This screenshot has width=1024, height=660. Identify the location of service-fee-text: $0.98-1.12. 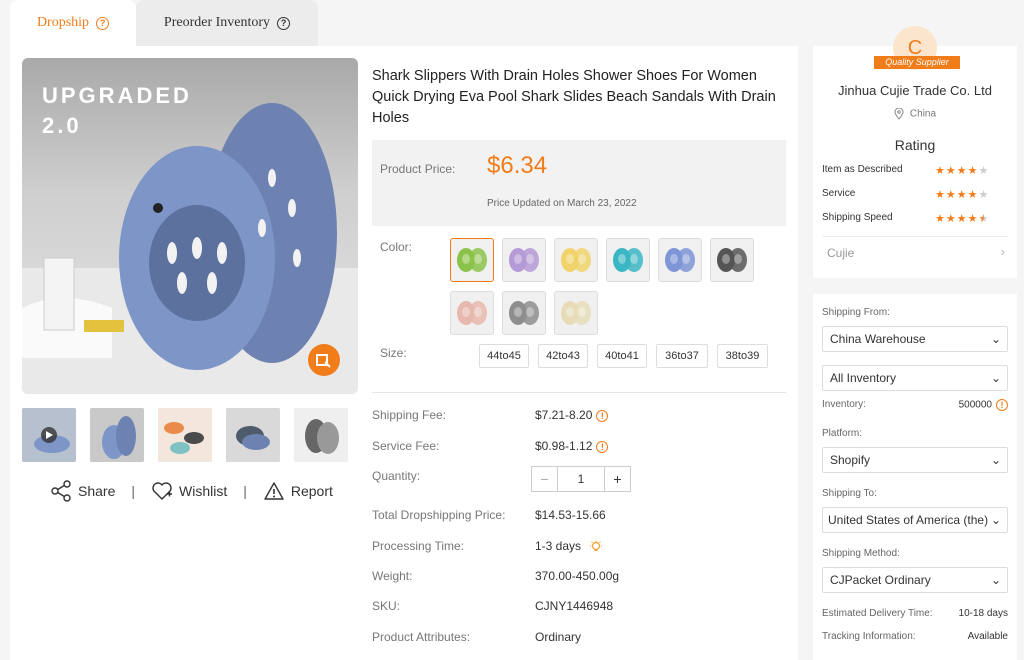
(564, 446).